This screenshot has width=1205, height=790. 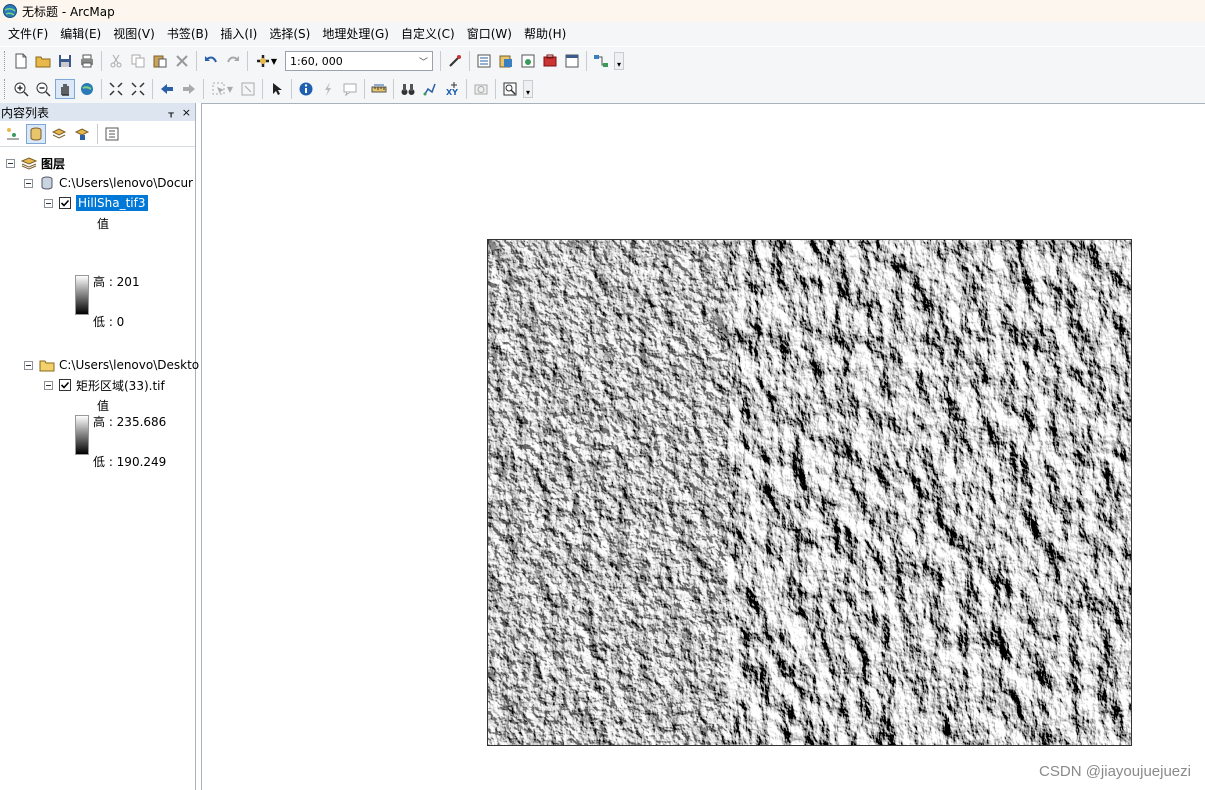 What do you see at coordinates (506, 61) in the screenshot?
I see `catalog-window-button` at bounding box center [506, 61].